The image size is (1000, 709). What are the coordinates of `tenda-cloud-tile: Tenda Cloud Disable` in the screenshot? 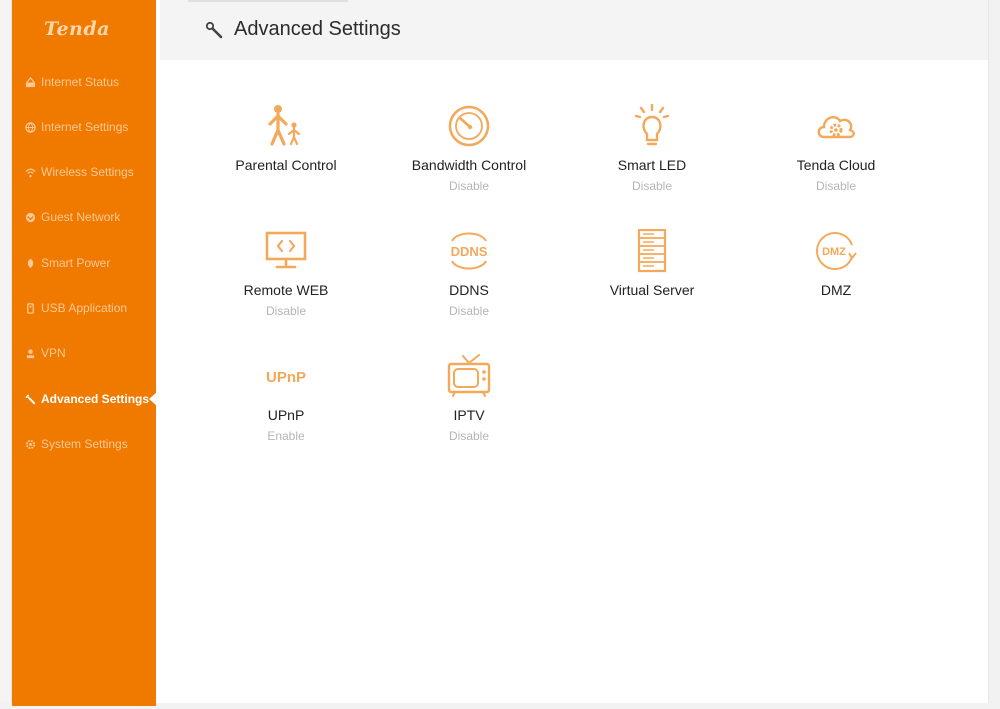 It's located at (836, 159).